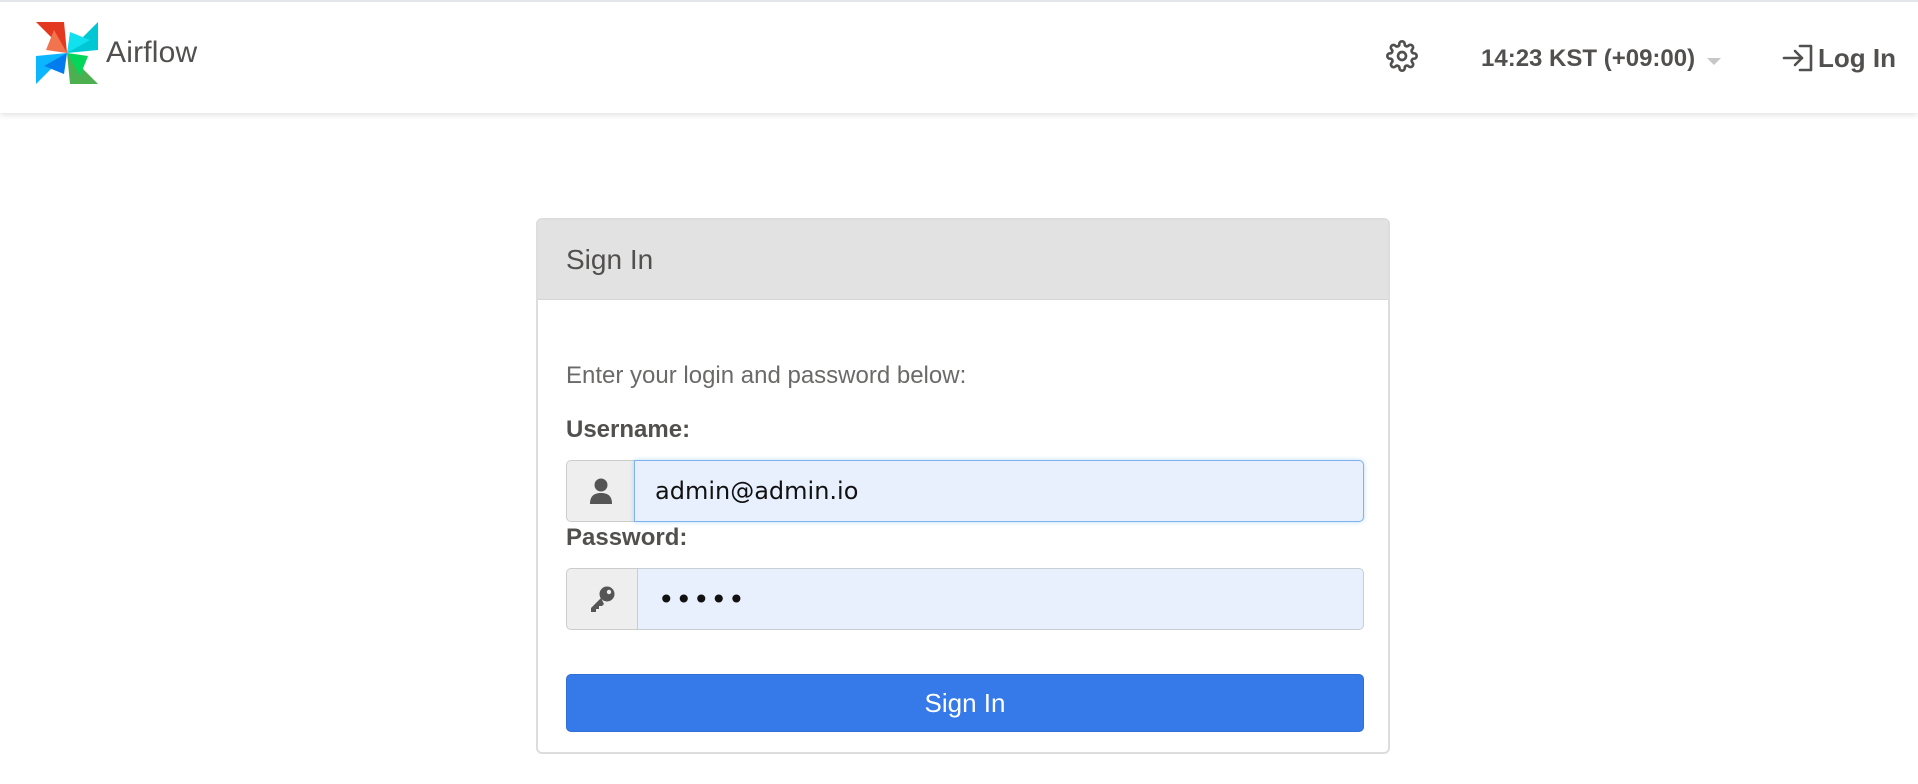  I want to click on password-addon, so click(601, 599).